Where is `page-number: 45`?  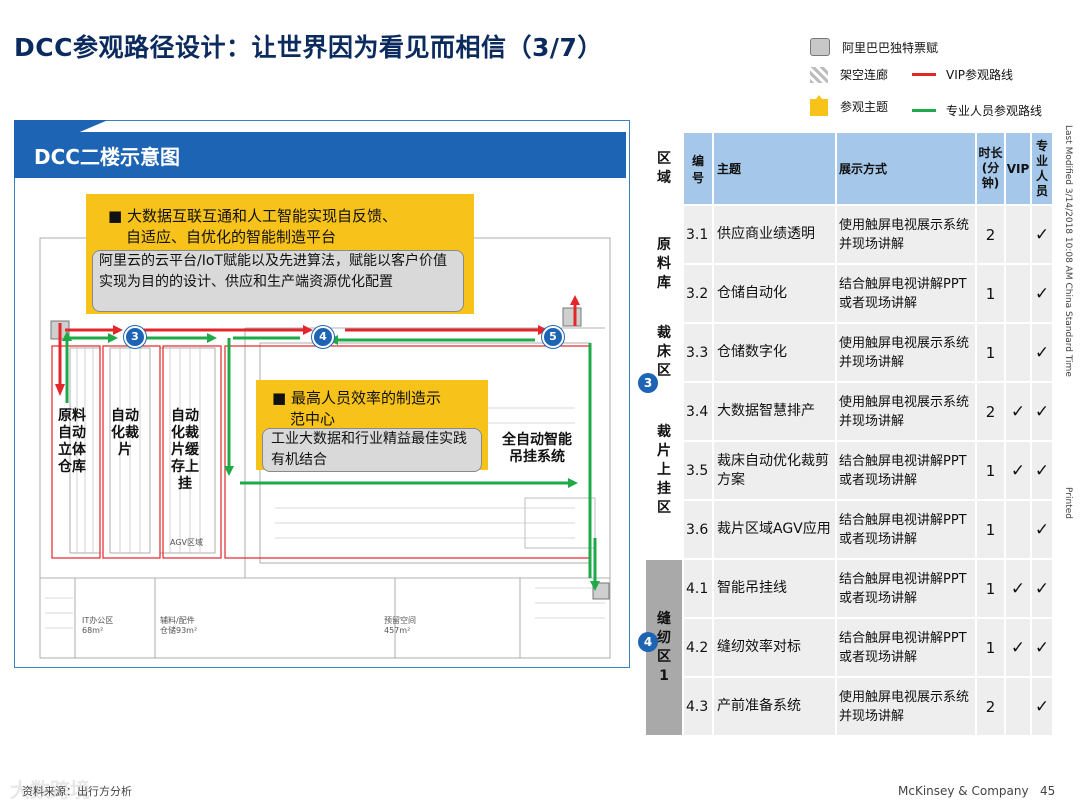
page-number: 45 is located at coordinates (1048, 791).